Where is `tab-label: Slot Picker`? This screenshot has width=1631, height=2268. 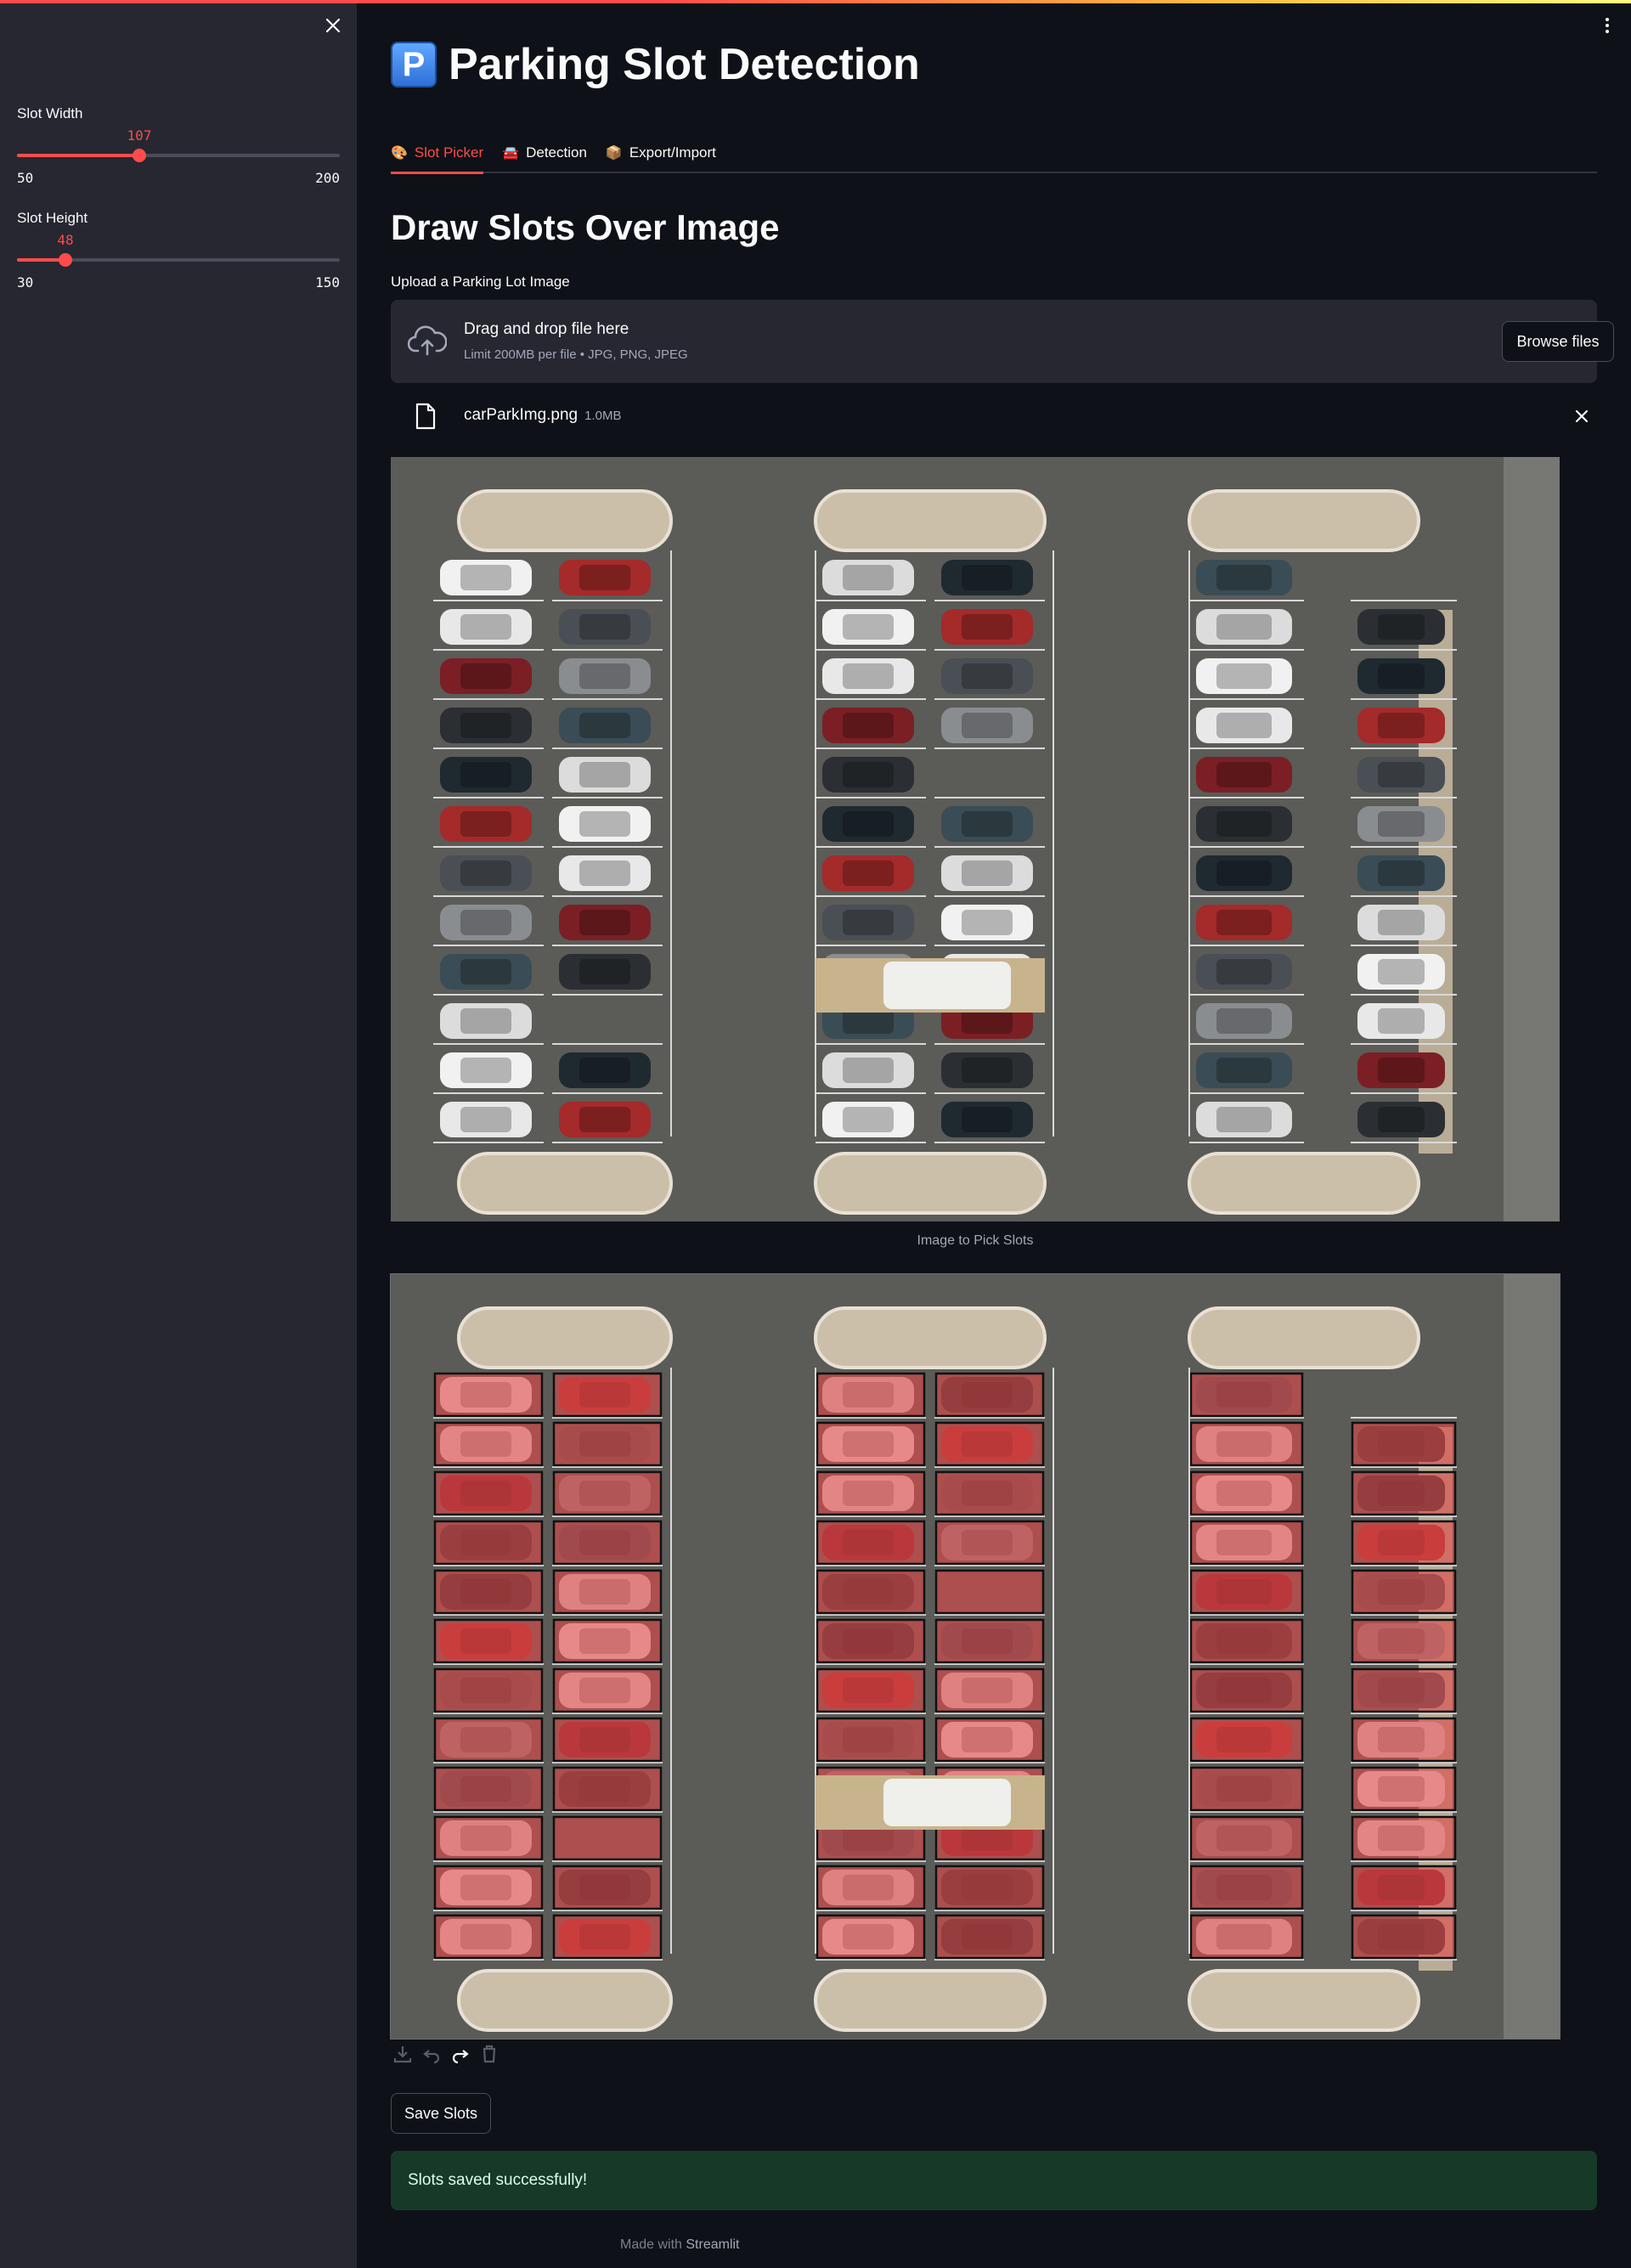 tab-label: Slot Picker is located at coordinates (449, 152).